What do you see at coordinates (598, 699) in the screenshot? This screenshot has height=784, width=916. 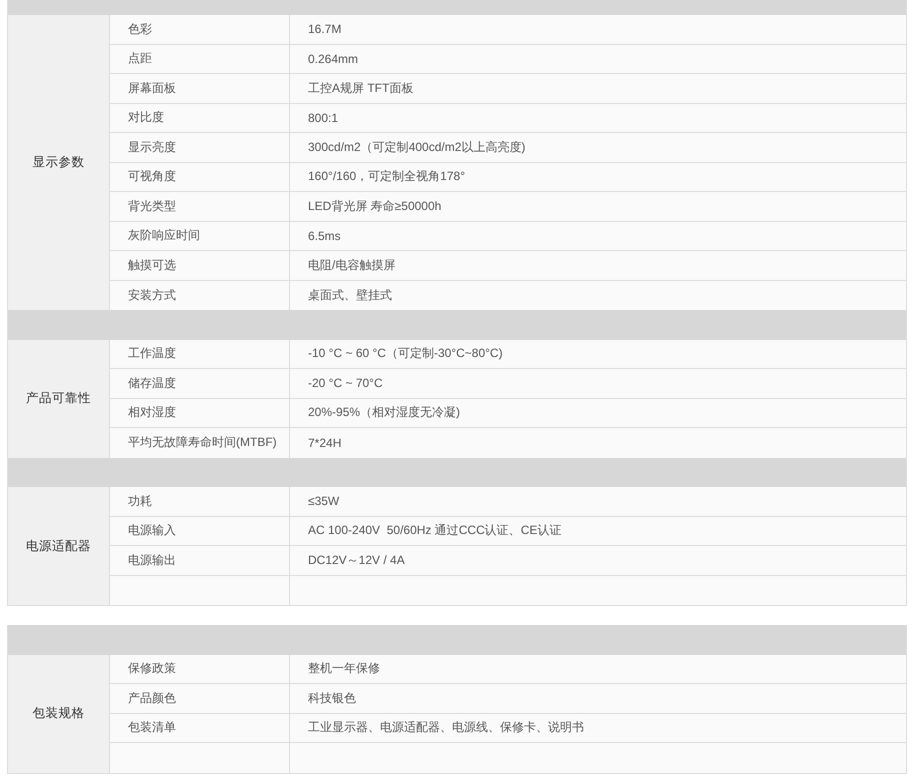 I see `table-cell: 科技银色` at bounding box center [598, 699].